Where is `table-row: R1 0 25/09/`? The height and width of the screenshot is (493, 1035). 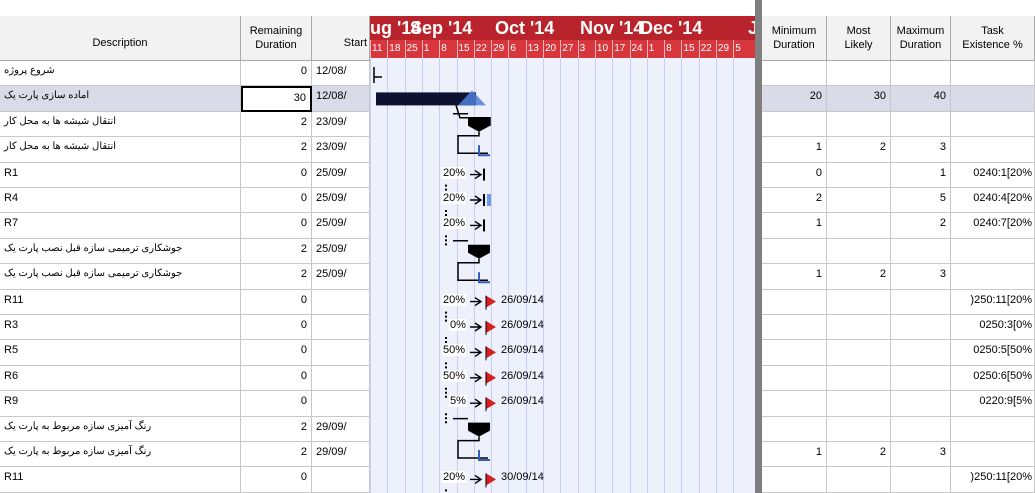
table-row: R1 0 25/09/ is located at coordinates (185, 175).